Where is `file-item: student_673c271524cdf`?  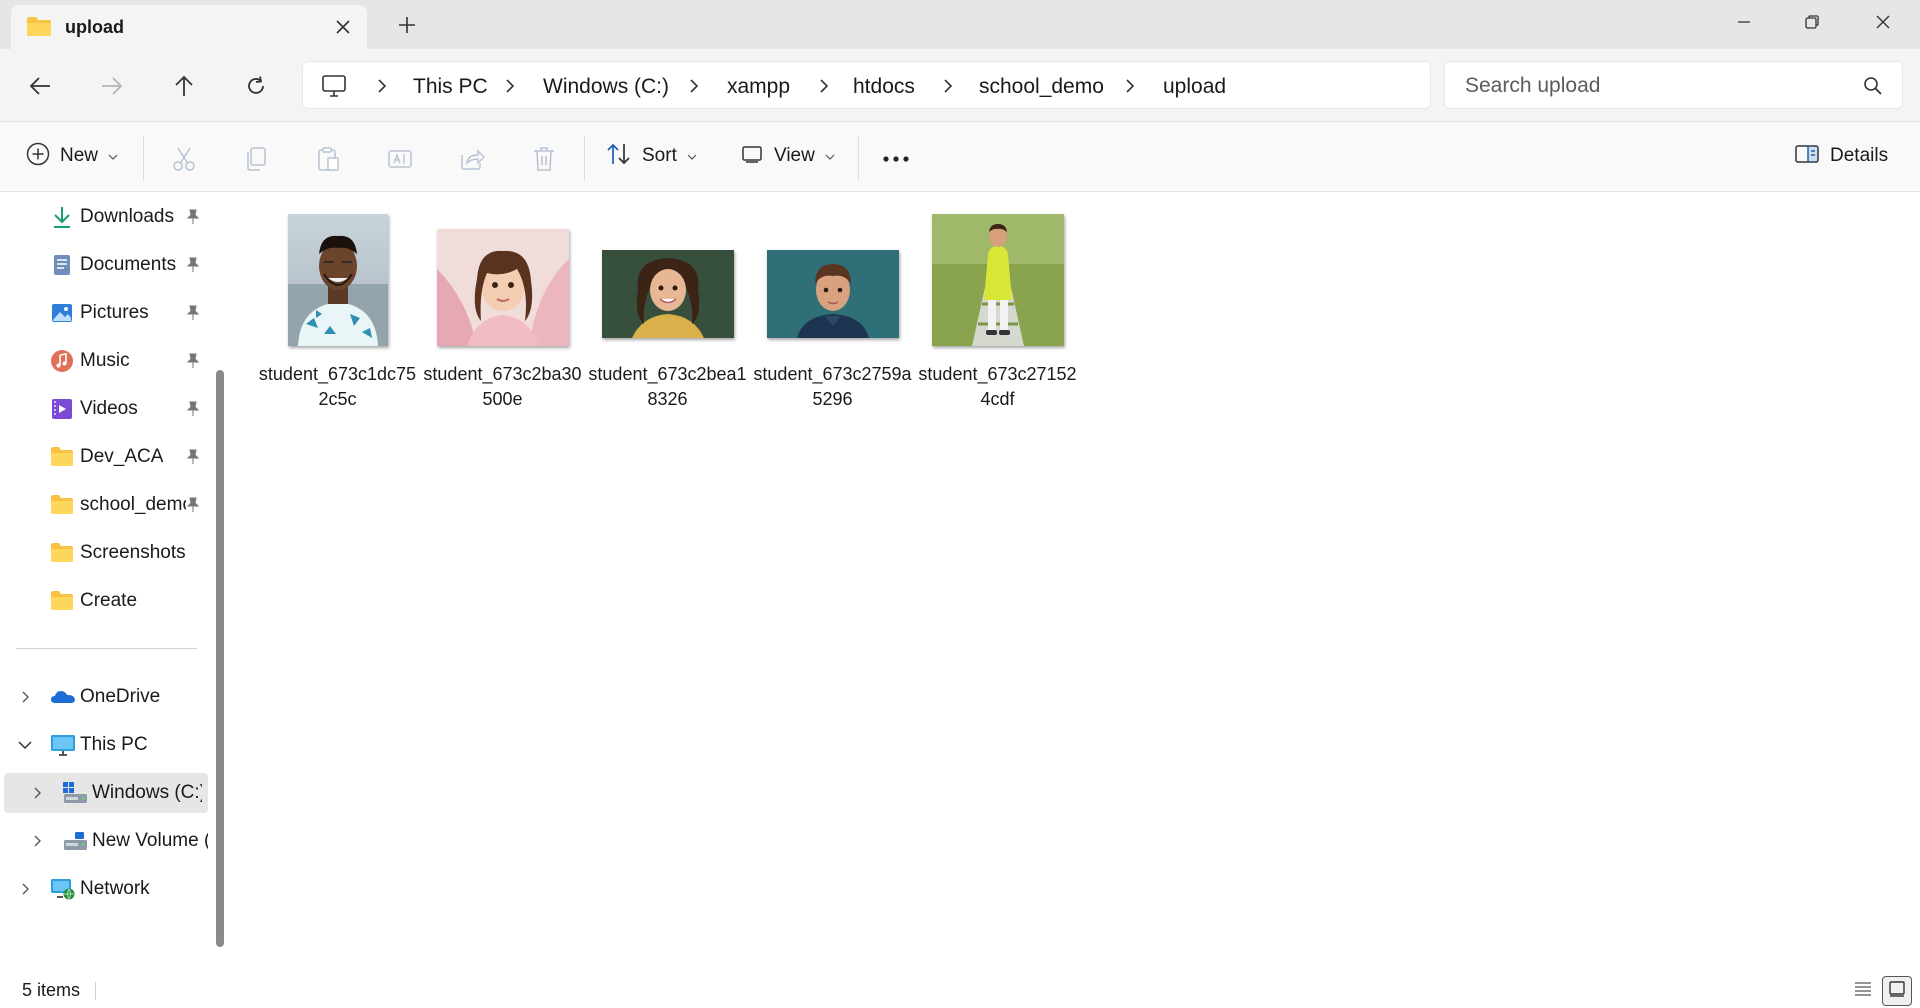 file-item: student_673c271524cdf is located at coordinates (997, 307).